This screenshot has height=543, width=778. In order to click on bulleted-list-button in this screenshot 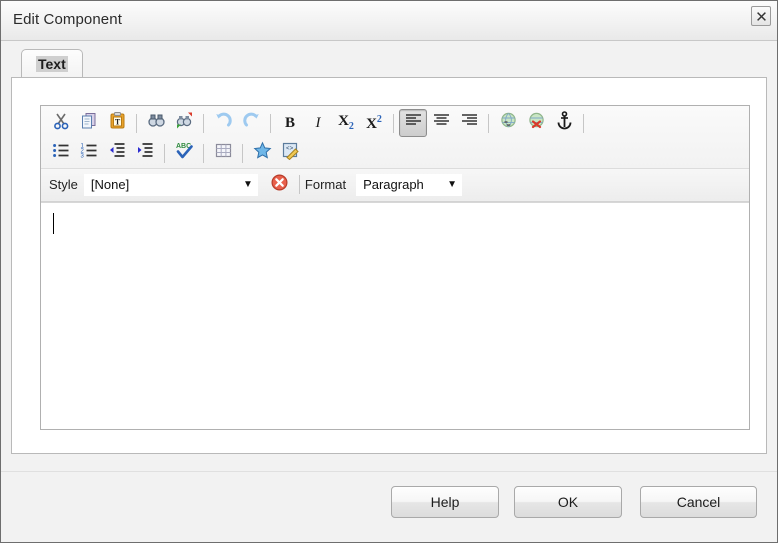, I will do `click(61, 153)`.